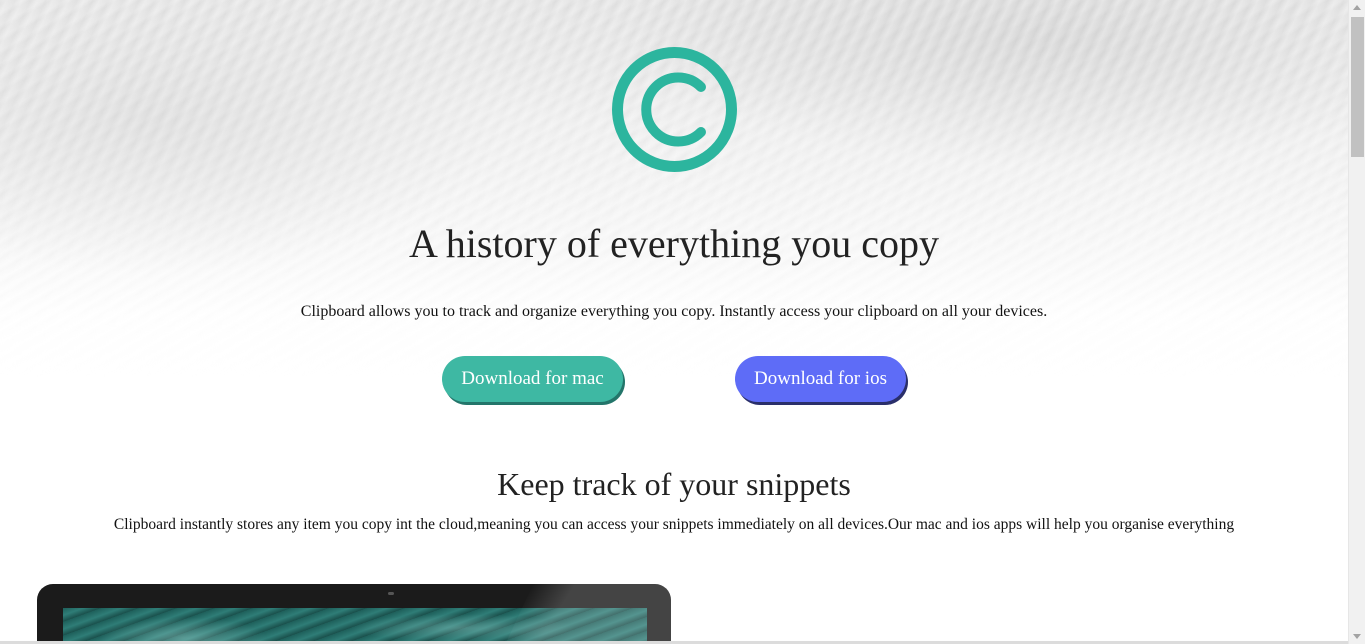 The height and width of the screenshot is (644, 1365). I want to click on arrow-down-icon, so click(1357, 636).